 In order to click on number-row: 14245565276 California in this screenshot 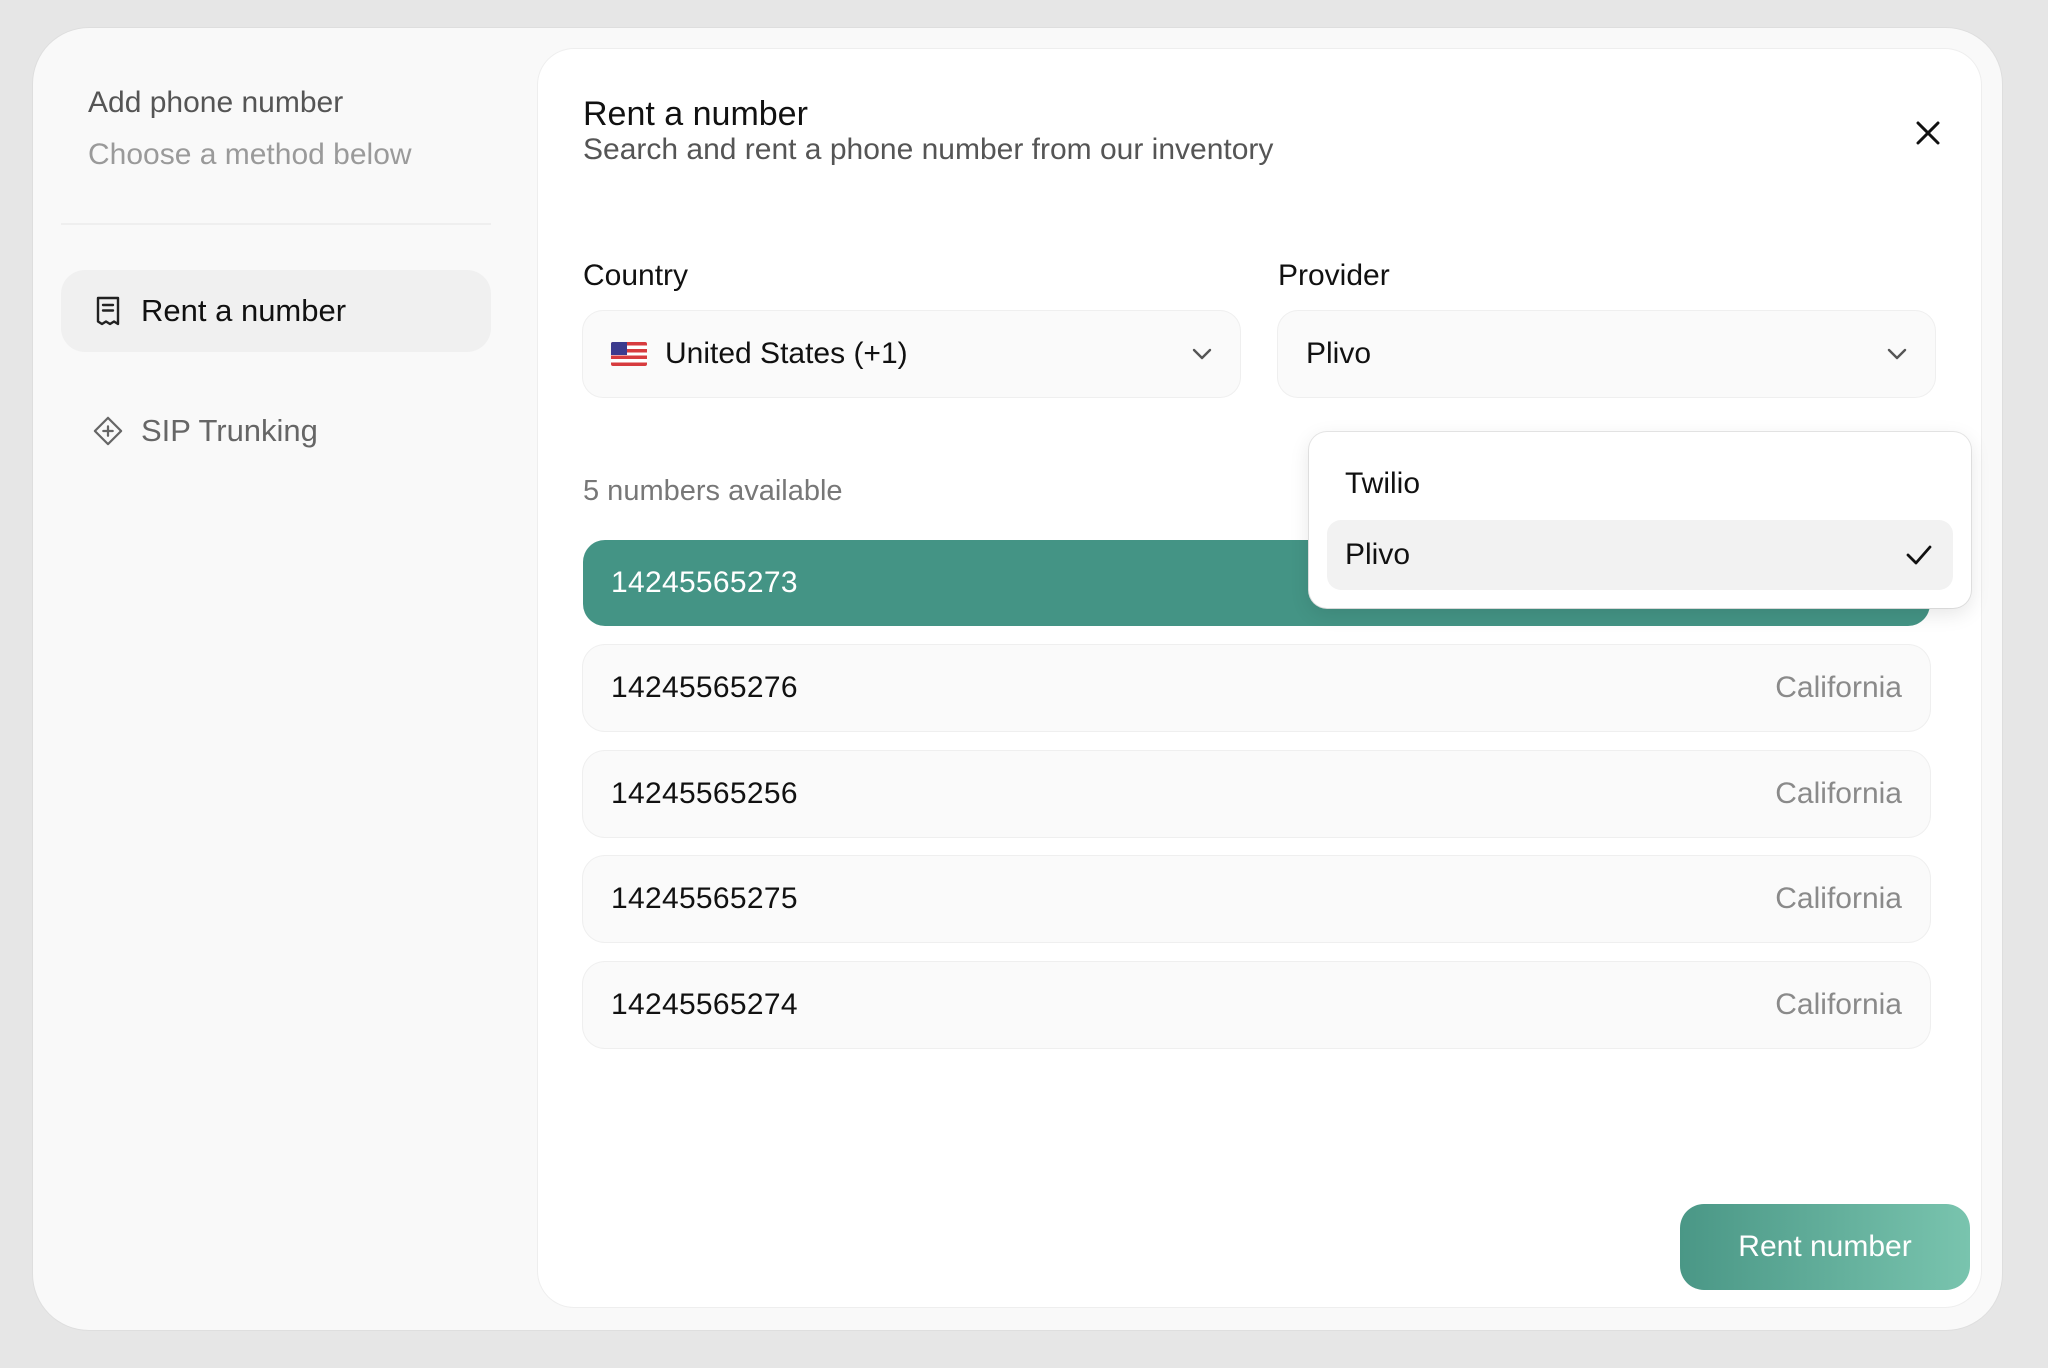, I will do `click(1256, 688)`.